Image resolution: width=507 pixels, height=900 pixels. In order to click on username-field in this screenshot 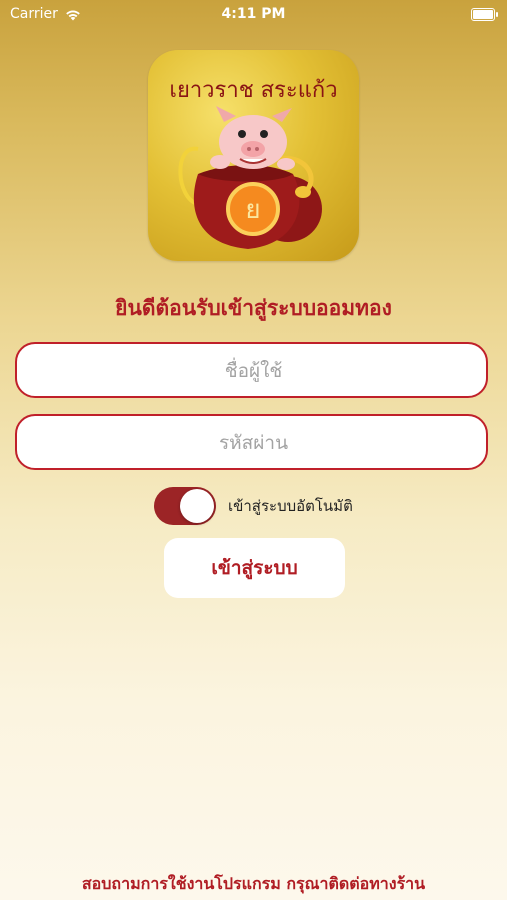, I will do `click(252, 370)`.